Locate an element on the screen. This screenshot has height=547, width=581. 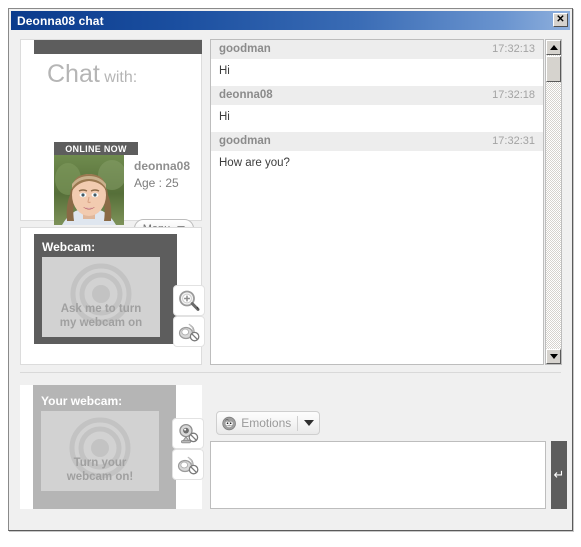
profile-header-bar is located at coordinates (118, 47).